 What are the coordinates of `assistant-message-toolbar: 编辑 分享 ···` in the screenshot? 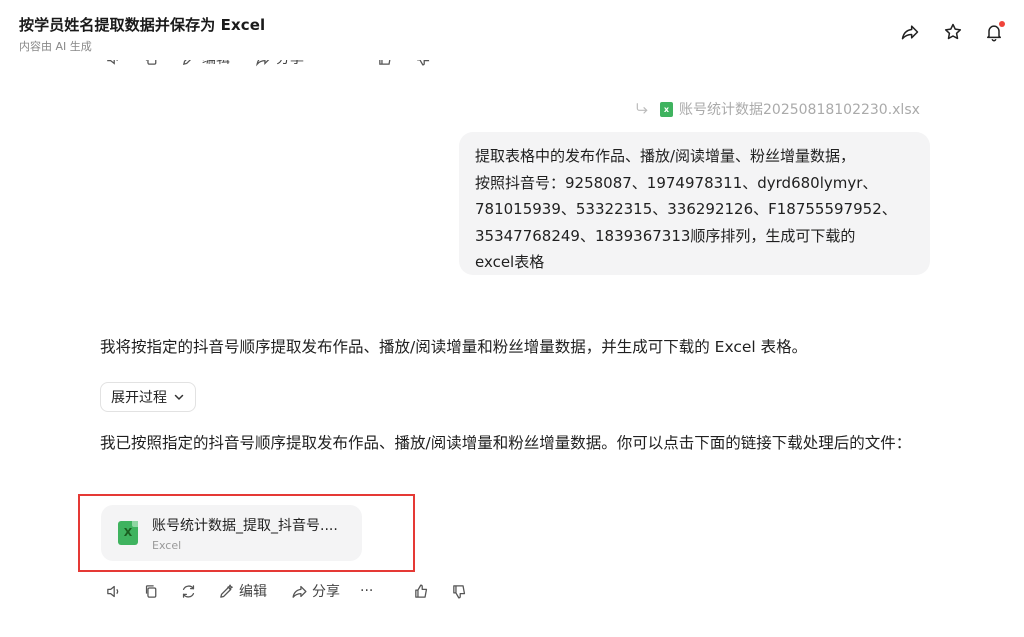 It's located at (294, 591).